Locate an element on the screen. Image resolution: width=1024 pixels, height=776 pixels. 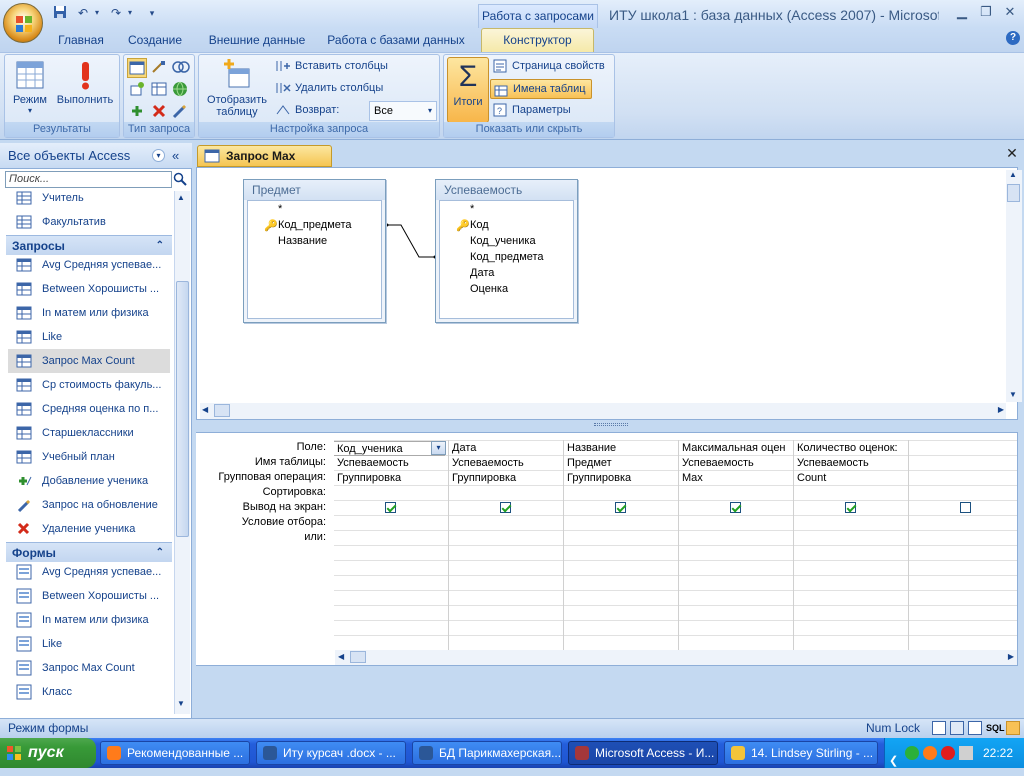
form-view-icon is located at coordinates (939, 728).